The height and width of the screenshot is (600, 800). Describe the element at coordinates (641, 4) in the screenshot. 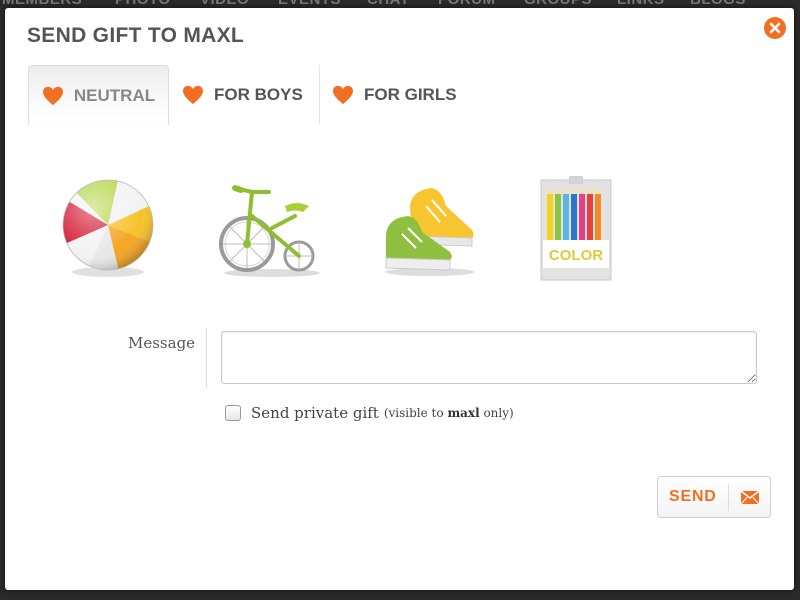

I see `nav-item-links: LINKS` at that location.